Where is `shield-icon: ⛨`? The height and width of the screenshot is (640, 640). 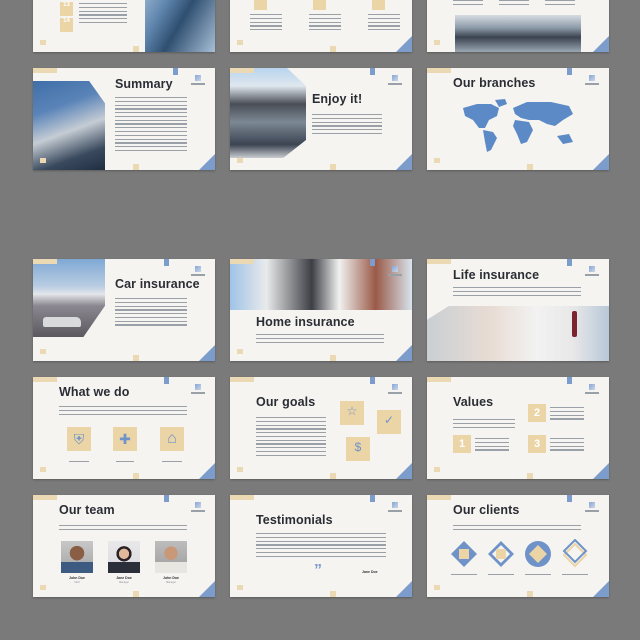 shield-icon: ⛨ is located at coordinates (79, 439).